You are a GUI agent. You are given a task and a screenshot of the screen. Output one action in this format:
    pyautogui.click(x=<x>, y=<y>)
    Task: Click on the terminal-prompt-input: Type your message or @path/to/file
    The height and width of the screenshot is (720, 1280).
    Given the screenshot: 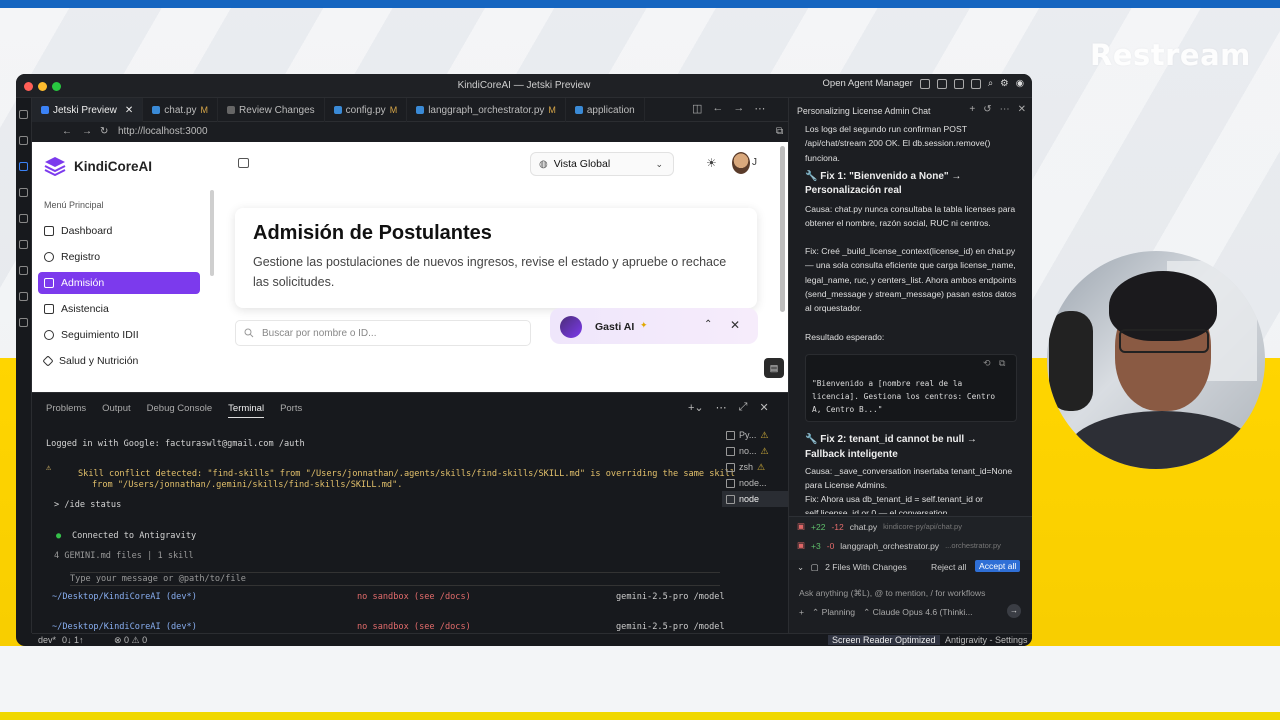 What is the action you would take?
    pyautogui.click(x=395, y=579)
    